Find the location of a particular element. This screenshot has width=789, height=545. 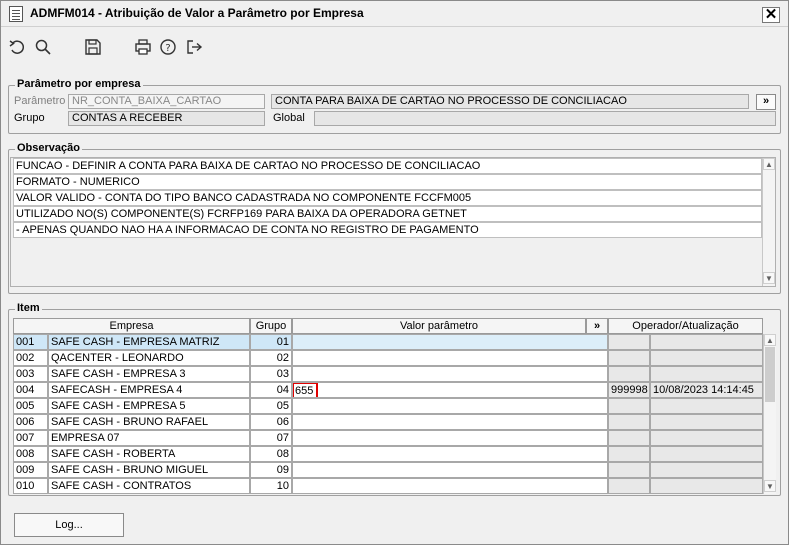

code-cell: 003 is located at coordinates (30, 374).